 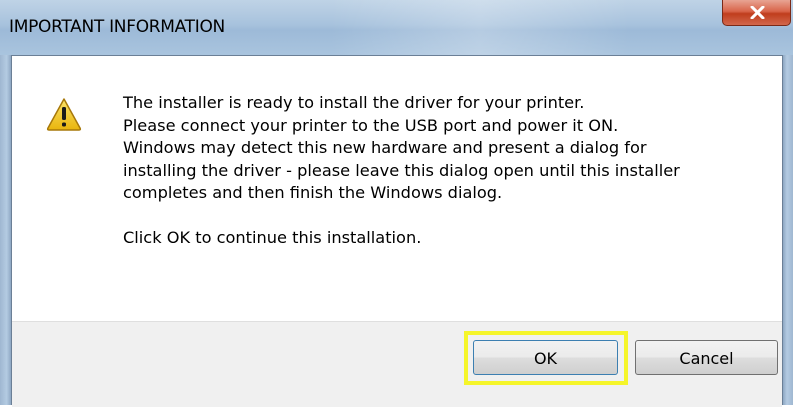 I want to click on cancel-button: Cancel, so click(x=706, y=357).